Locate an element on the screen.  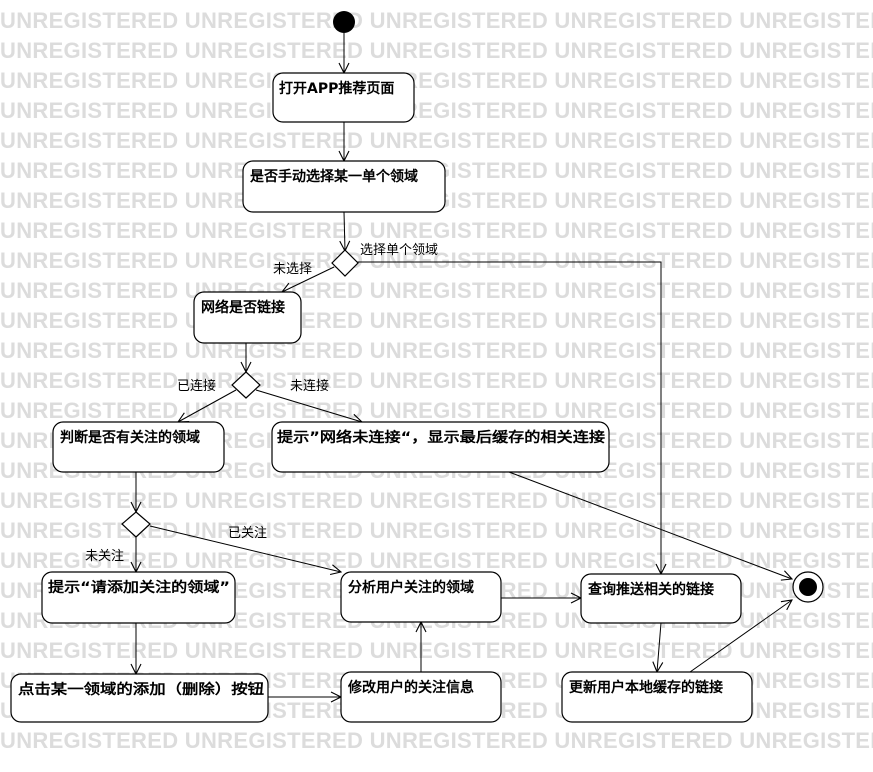
node-prompt-offline: 提示”网络未连接“，显示最后缓存的相关连接 is located at coordinates (440, 447).